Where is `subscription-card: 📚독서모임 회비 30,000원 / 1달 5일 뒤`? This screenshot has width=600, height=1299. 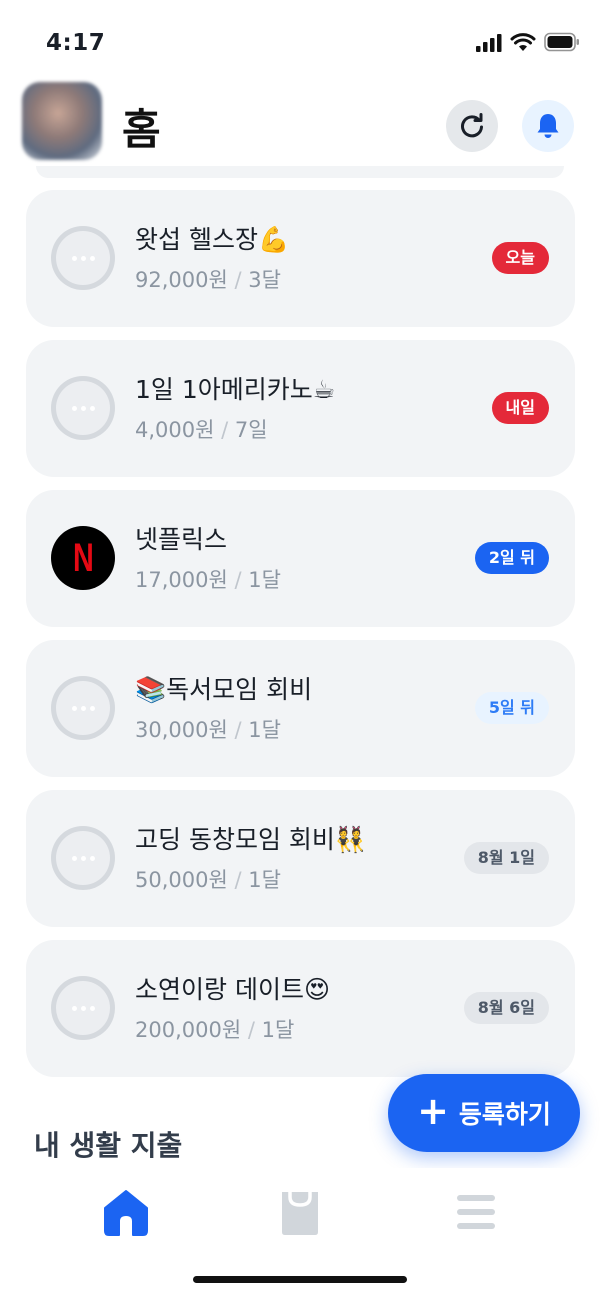 subscription-card: 📚독서모임 회비 30,000원 / 1달 5일 뒤 is located at coordinates (300, 708).